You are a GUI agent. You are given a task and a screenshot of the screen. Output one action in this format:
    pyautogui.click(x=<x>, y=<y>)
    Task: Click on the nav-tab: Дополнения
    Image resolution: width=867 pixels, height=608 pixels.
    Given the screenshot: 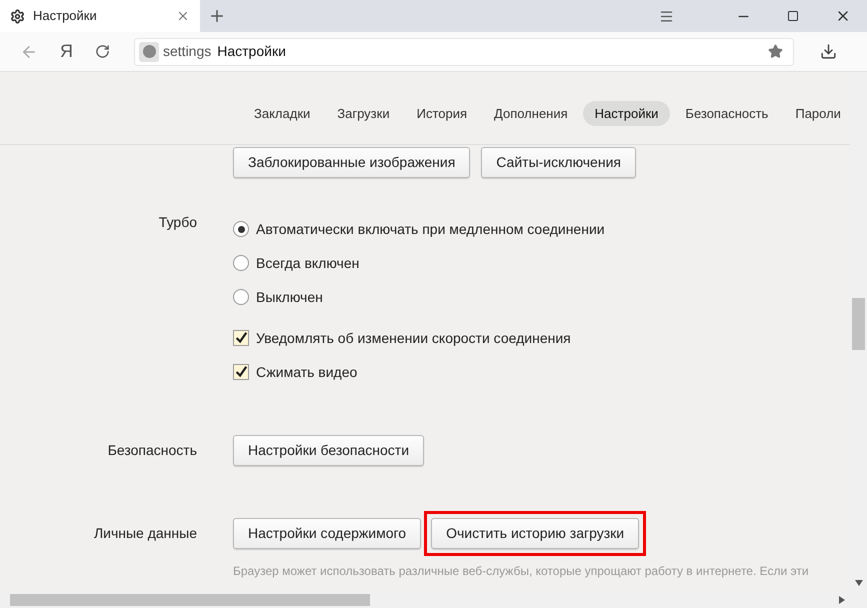 What is the action you would take?
    pyautogui.click(x=531, y=113)
    